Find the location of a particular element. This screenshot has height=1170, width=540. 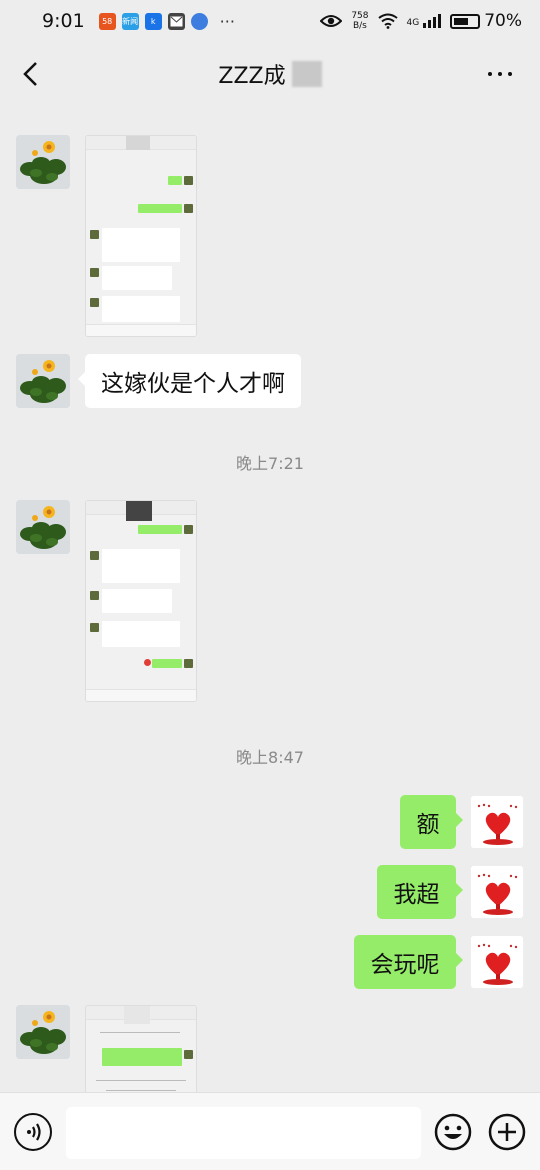

status-bar: 9:01 58 新闻 k ··· 758 B/s 4G 70% is located at coordinates (270, 21).